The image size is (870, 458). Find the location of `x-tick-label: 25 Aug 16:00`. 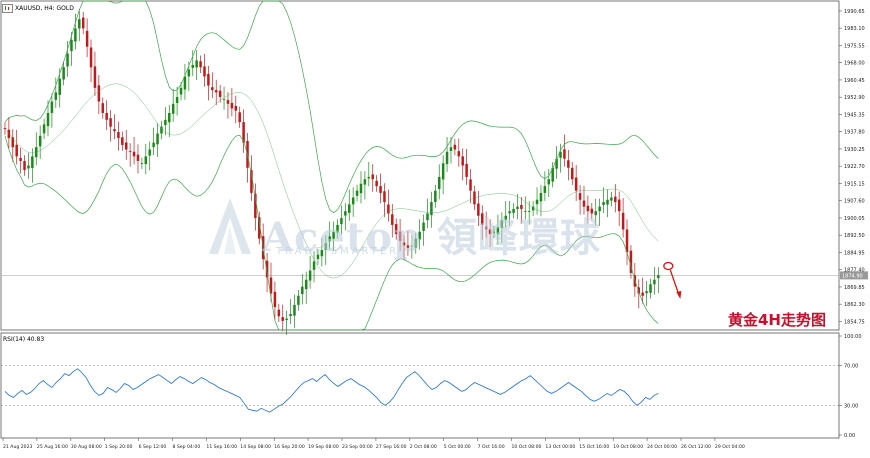

x-tick-label: 25 Aug 16:00 is located at coordinates (52, 447).